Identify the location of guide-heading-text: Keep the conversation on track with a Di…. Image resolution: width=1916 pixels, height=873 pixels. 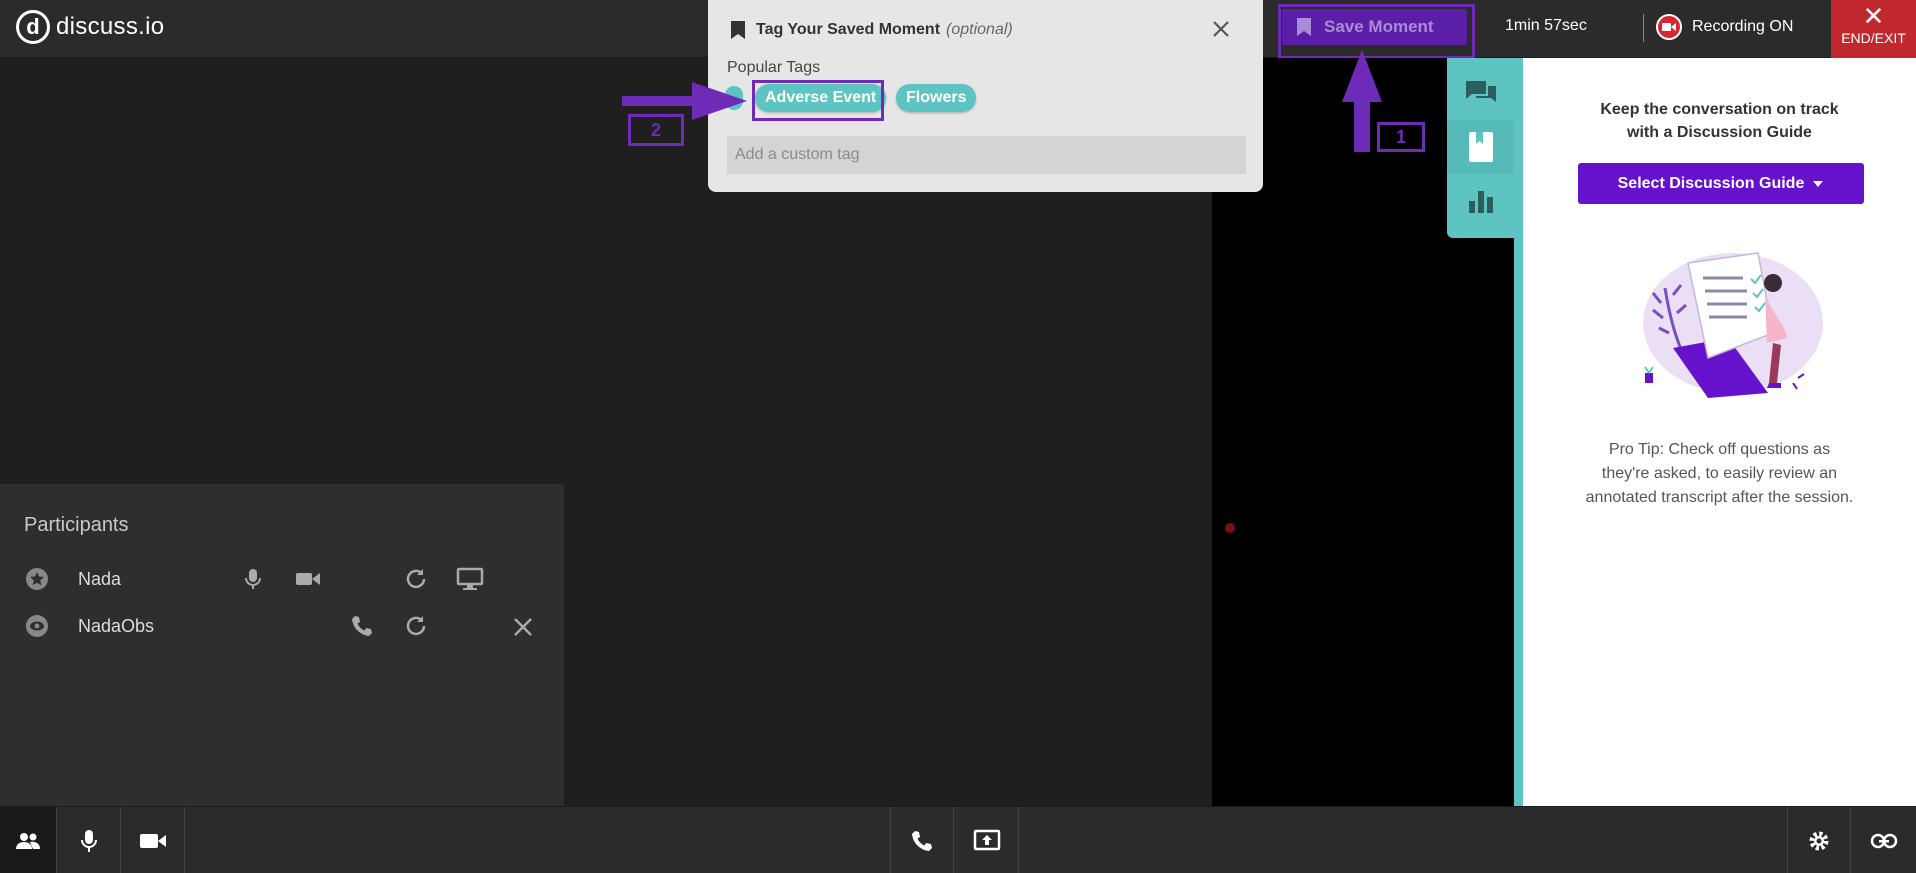
(1719, 121).